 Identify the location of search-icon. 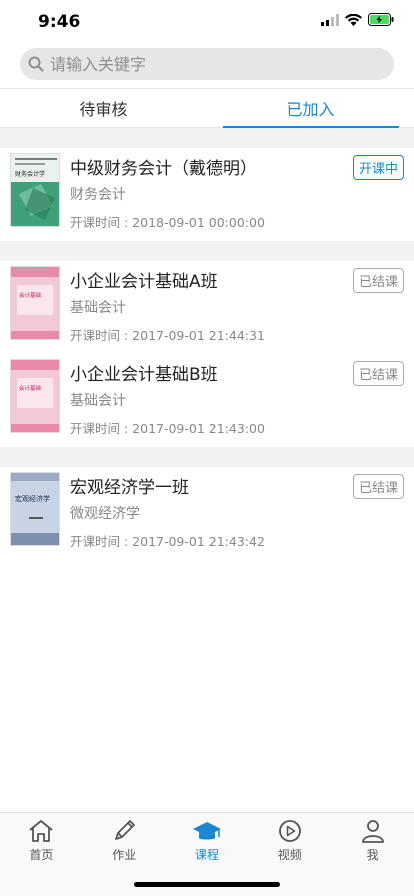
(36, 64).